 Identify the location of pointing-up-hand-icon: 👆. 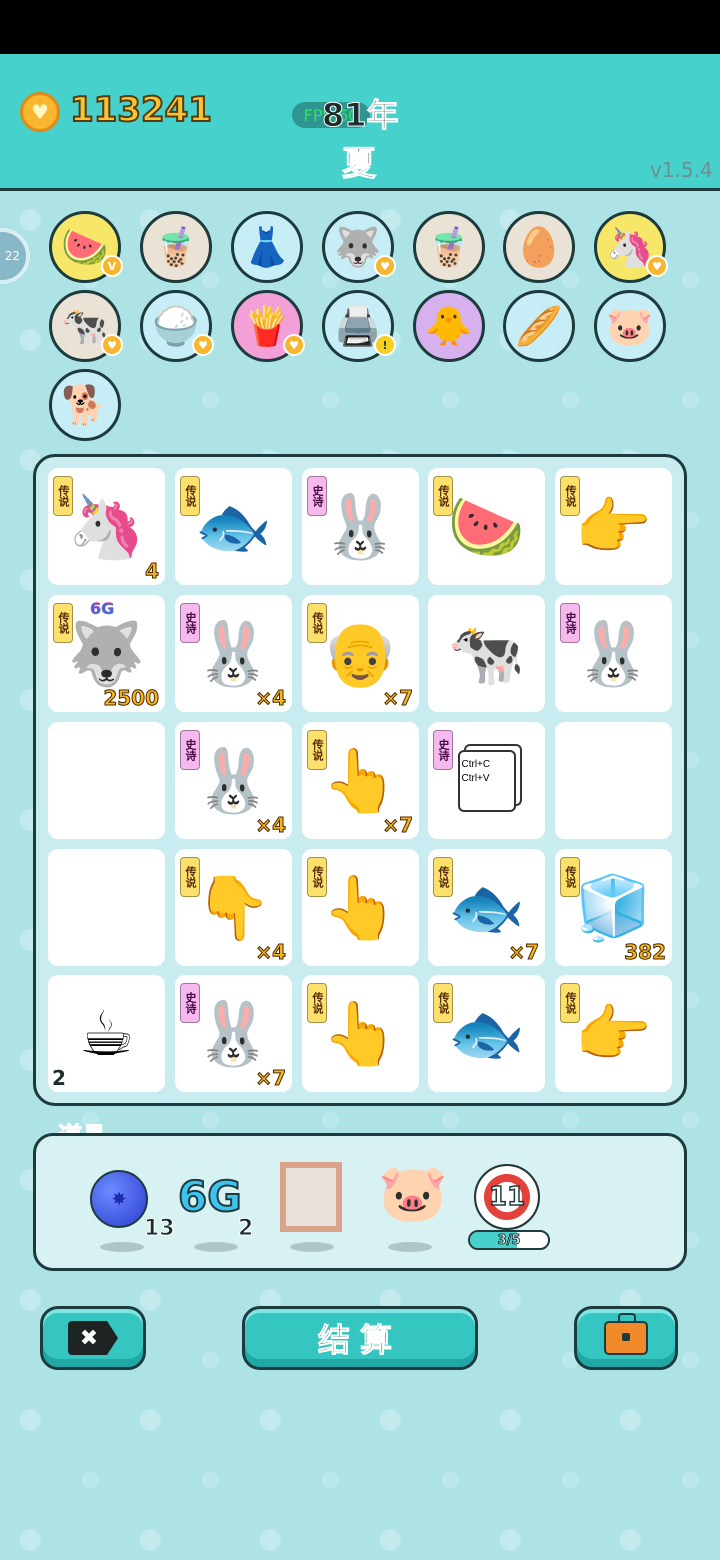
(360, 907).